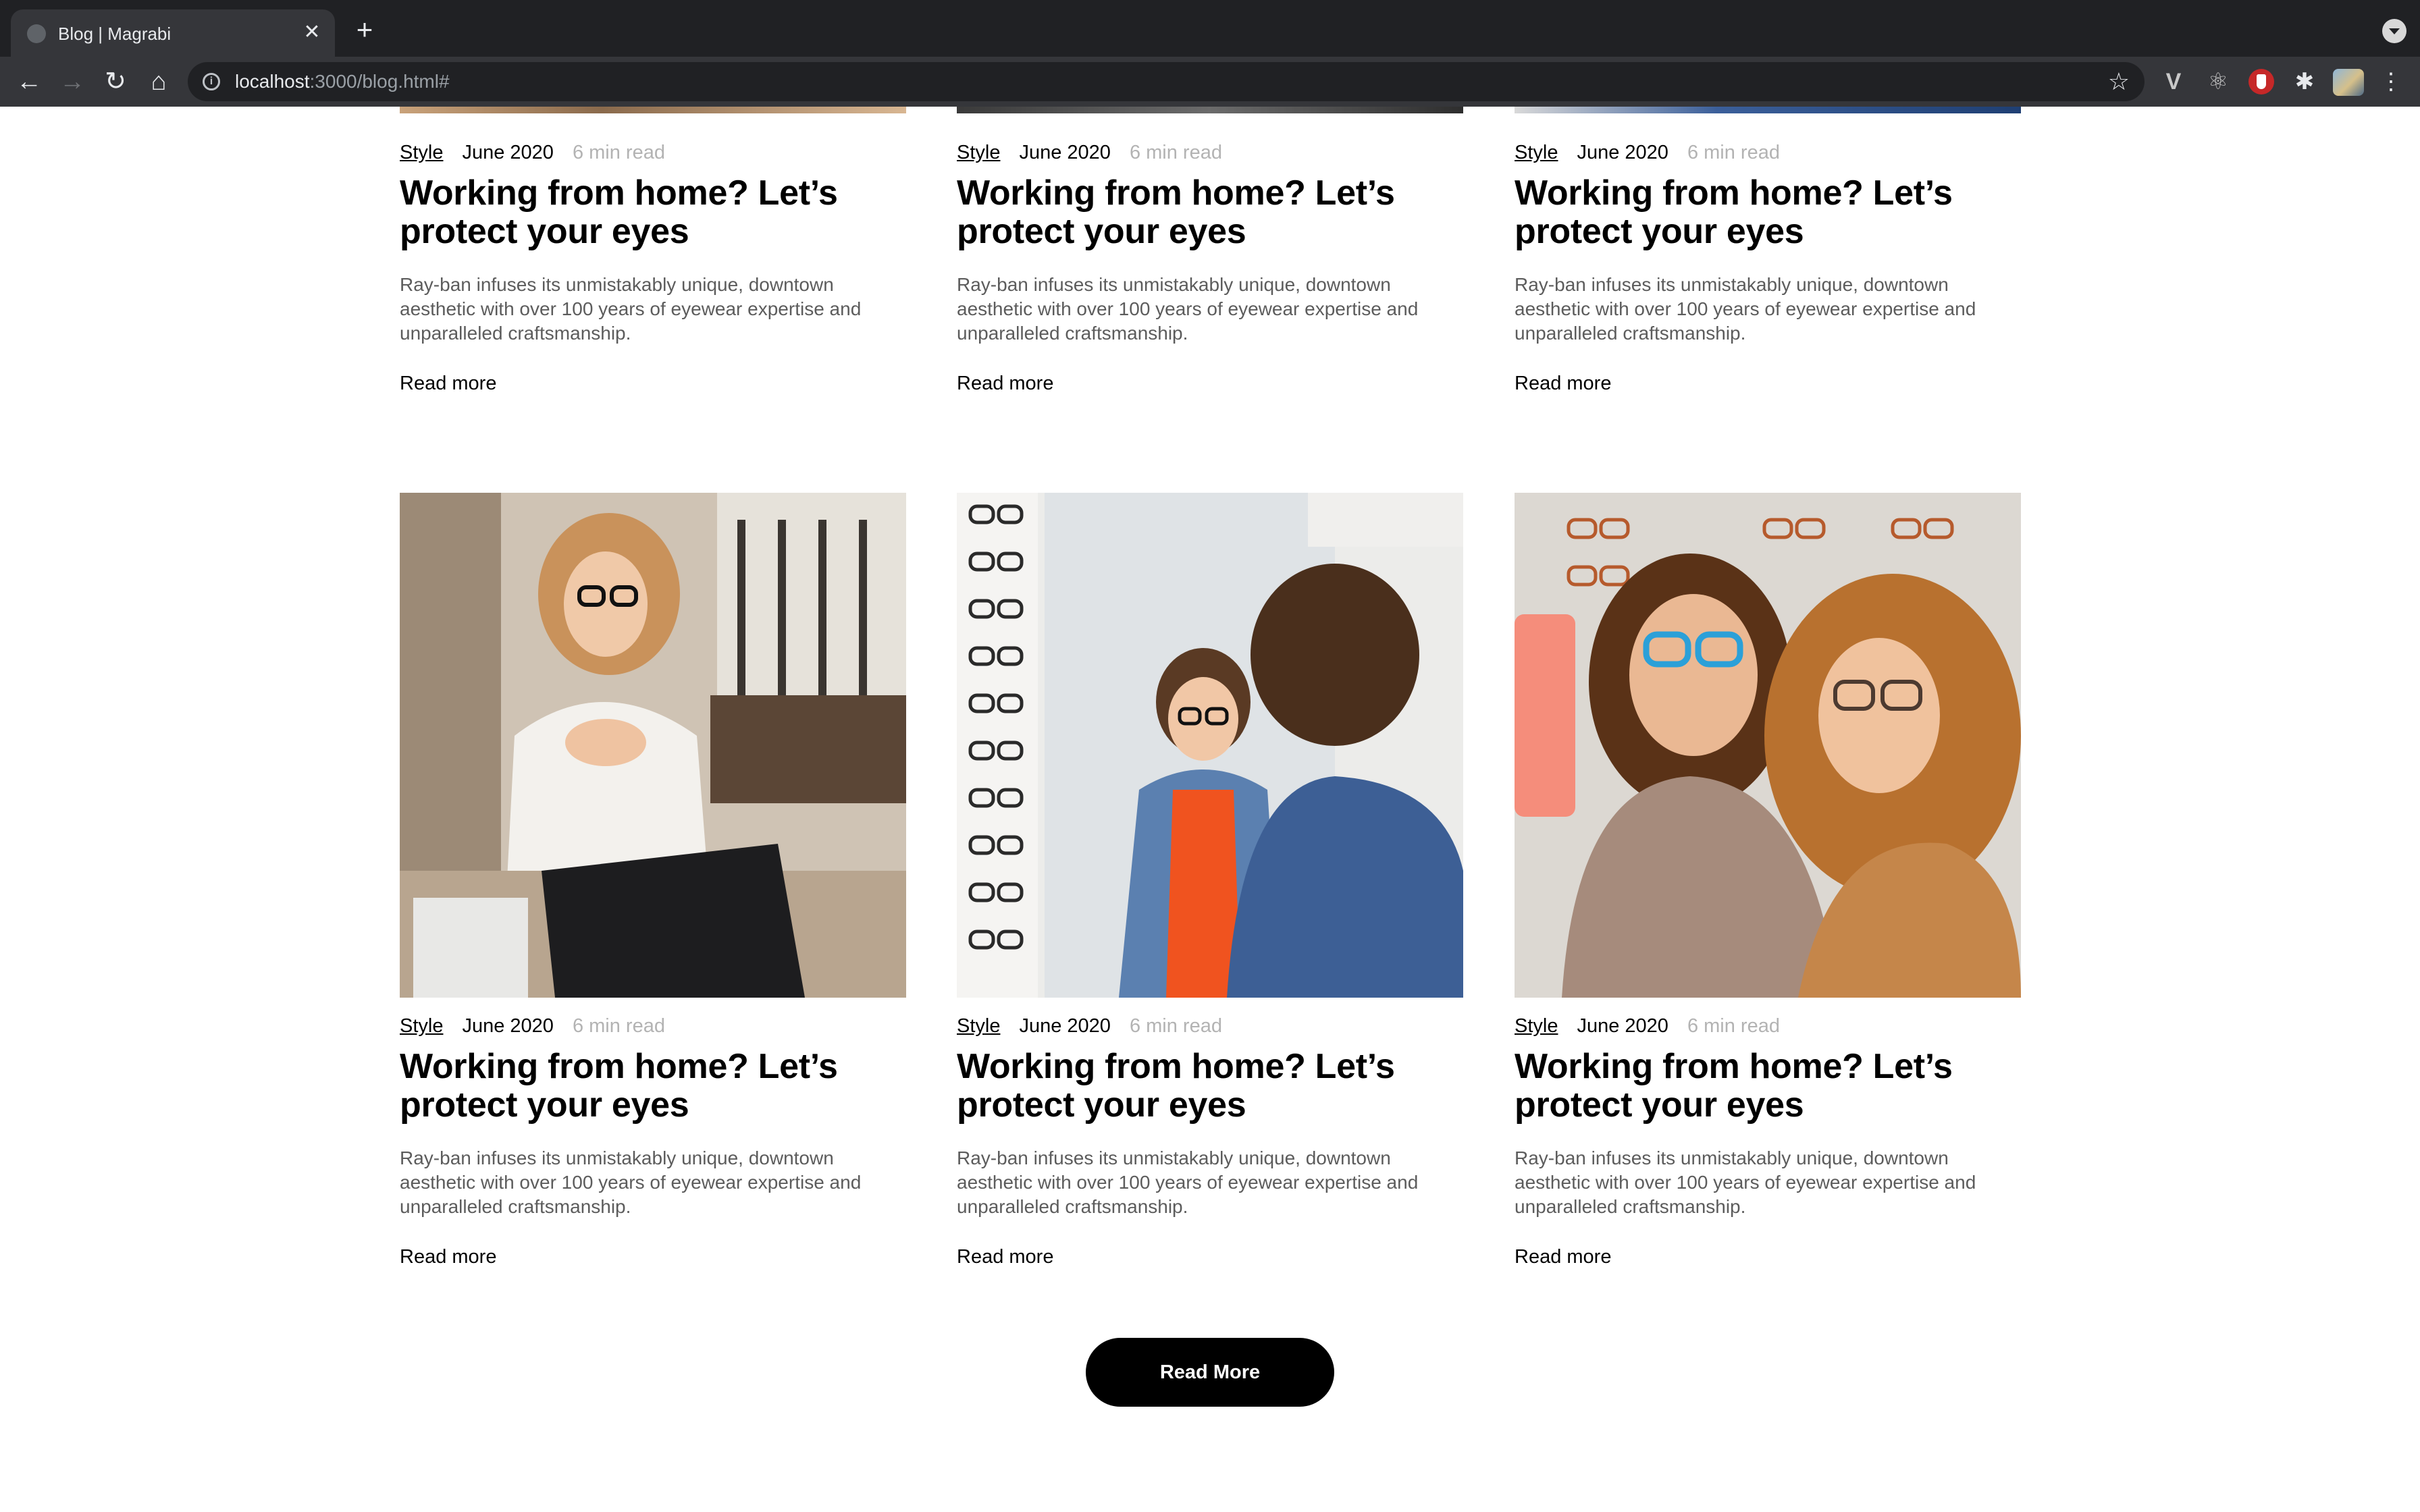 The width and height of the screenshot is (2420, 1512). I want to click on react-devtools-icon: ⚛, so click(2218, 81).